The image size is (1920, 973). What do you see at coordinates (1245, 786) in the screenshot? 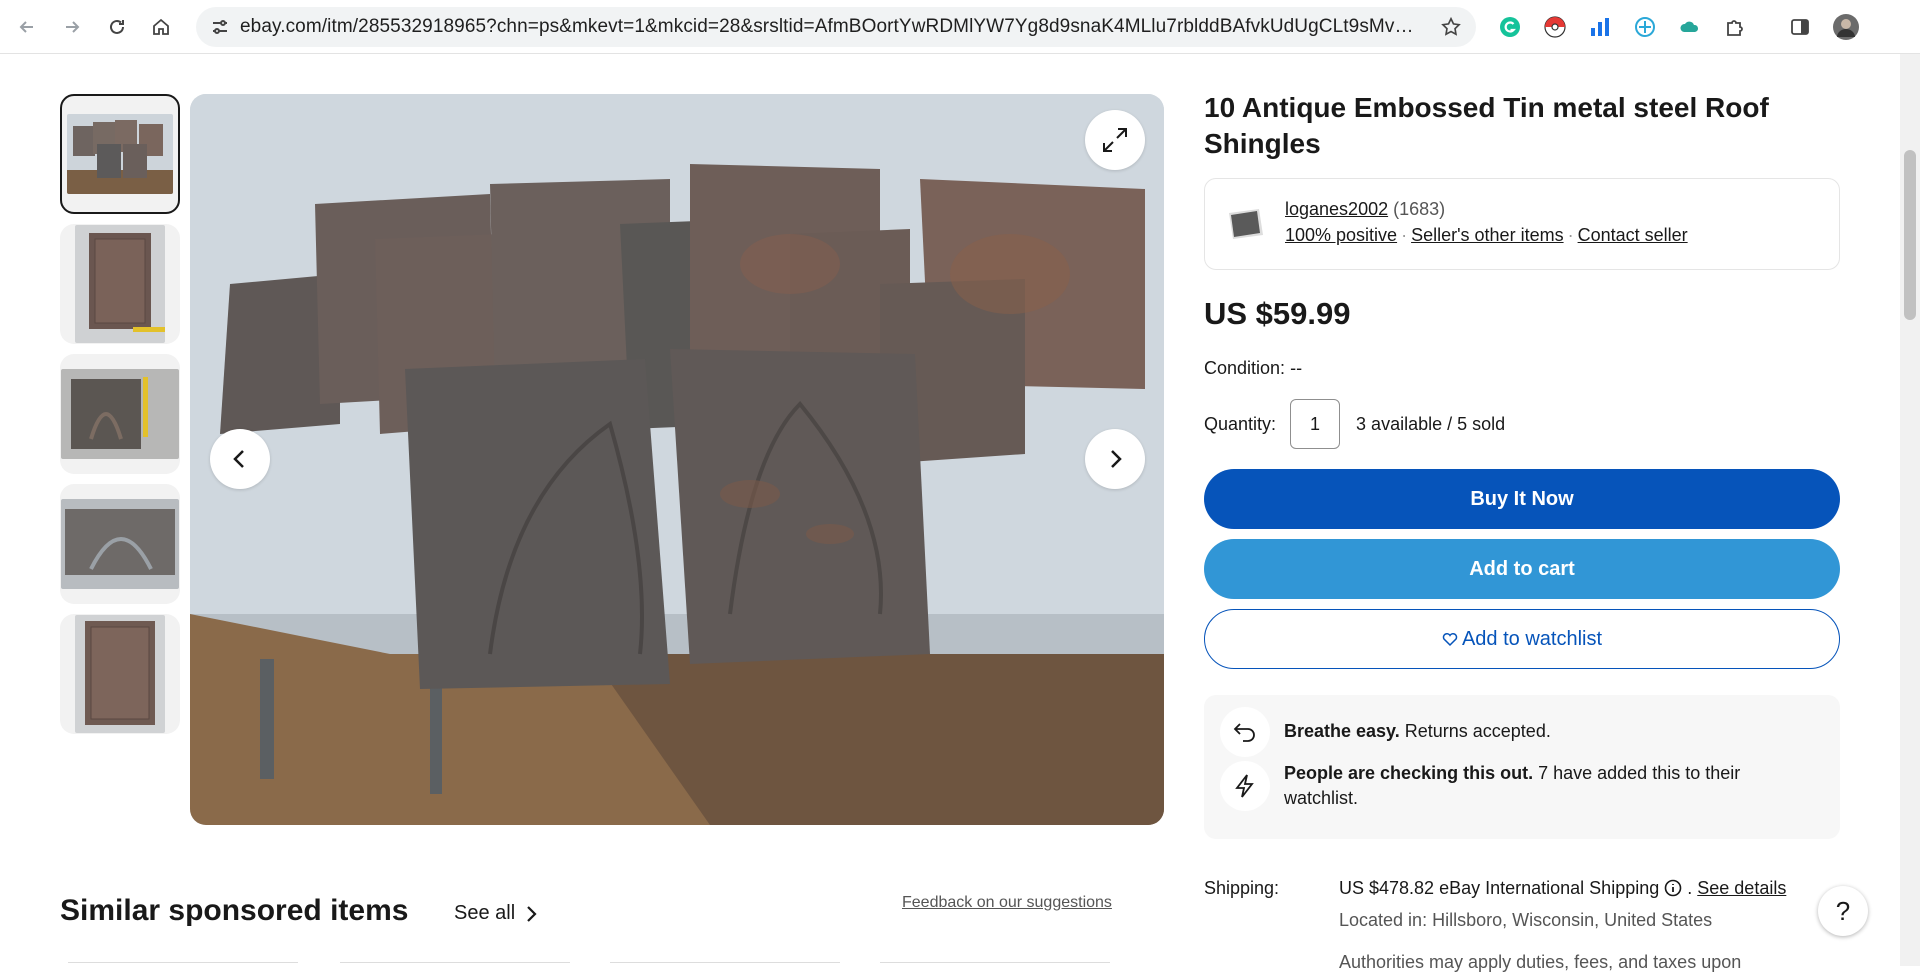
I see `lightning-icon` at bounding box center [1245, 786].